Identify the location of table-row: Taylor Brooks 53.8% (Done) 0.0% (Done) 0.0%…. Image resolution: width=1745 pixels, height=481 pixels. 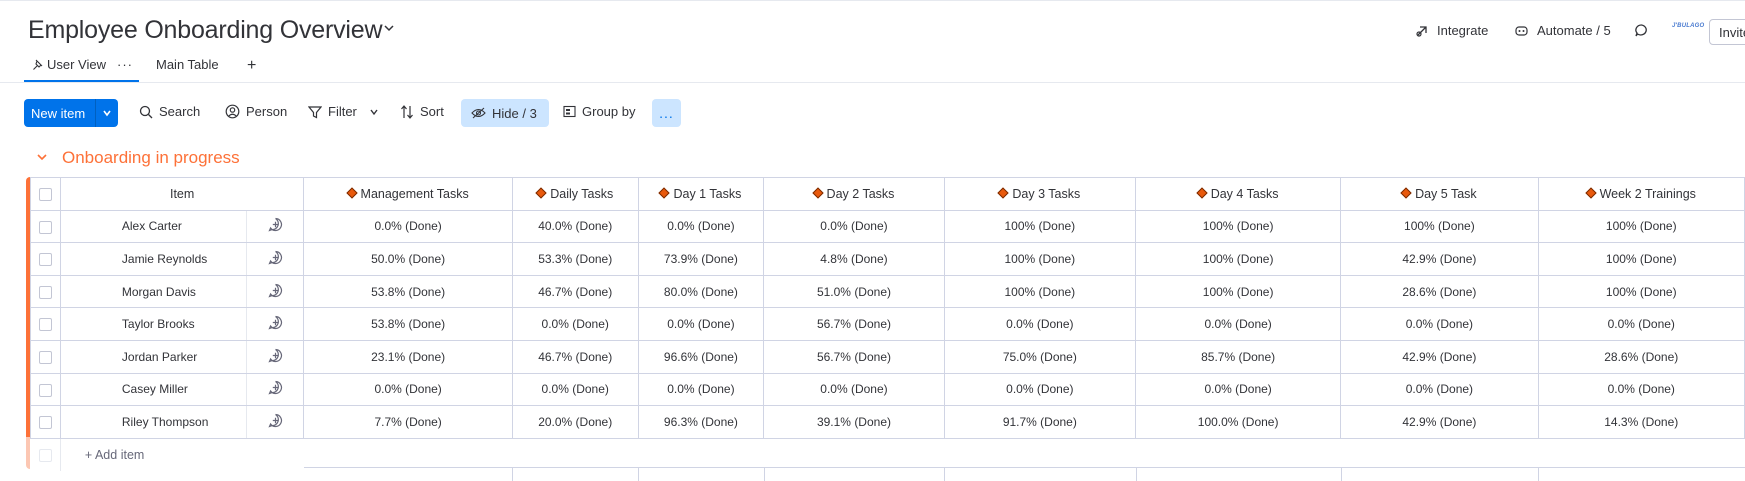
(887, 324).